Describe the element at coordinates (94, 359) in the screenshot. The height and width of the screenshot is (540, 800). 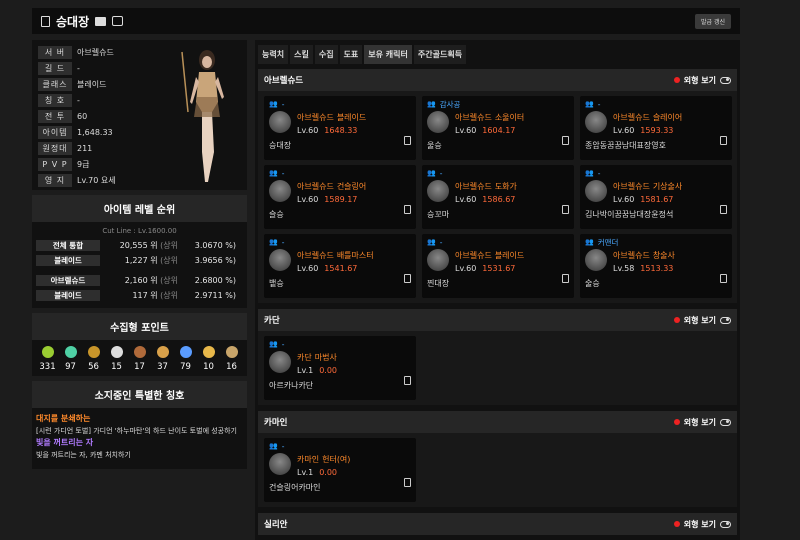
I see `collection-item: 56` at that location.